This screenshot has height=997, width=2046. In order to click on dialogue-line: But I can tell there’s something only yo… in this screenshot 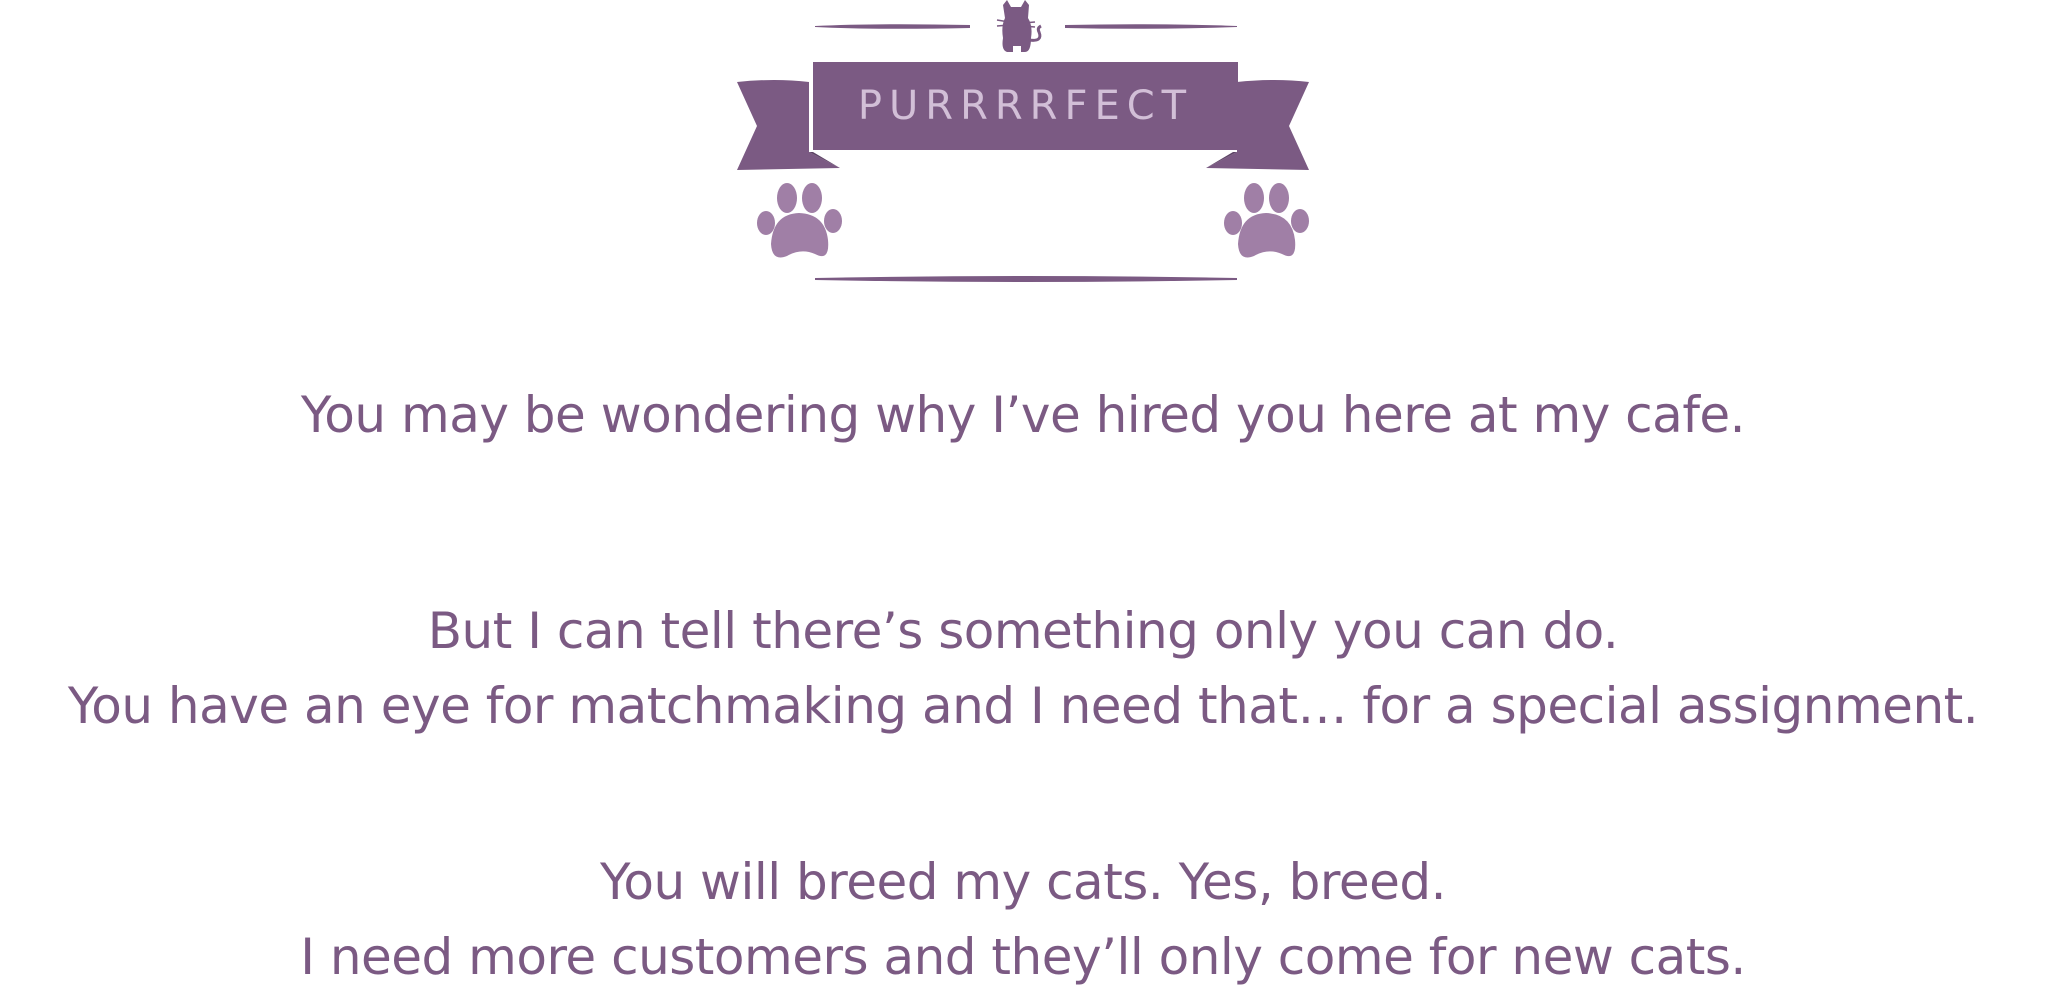, I will do `click(1023, 631)`.